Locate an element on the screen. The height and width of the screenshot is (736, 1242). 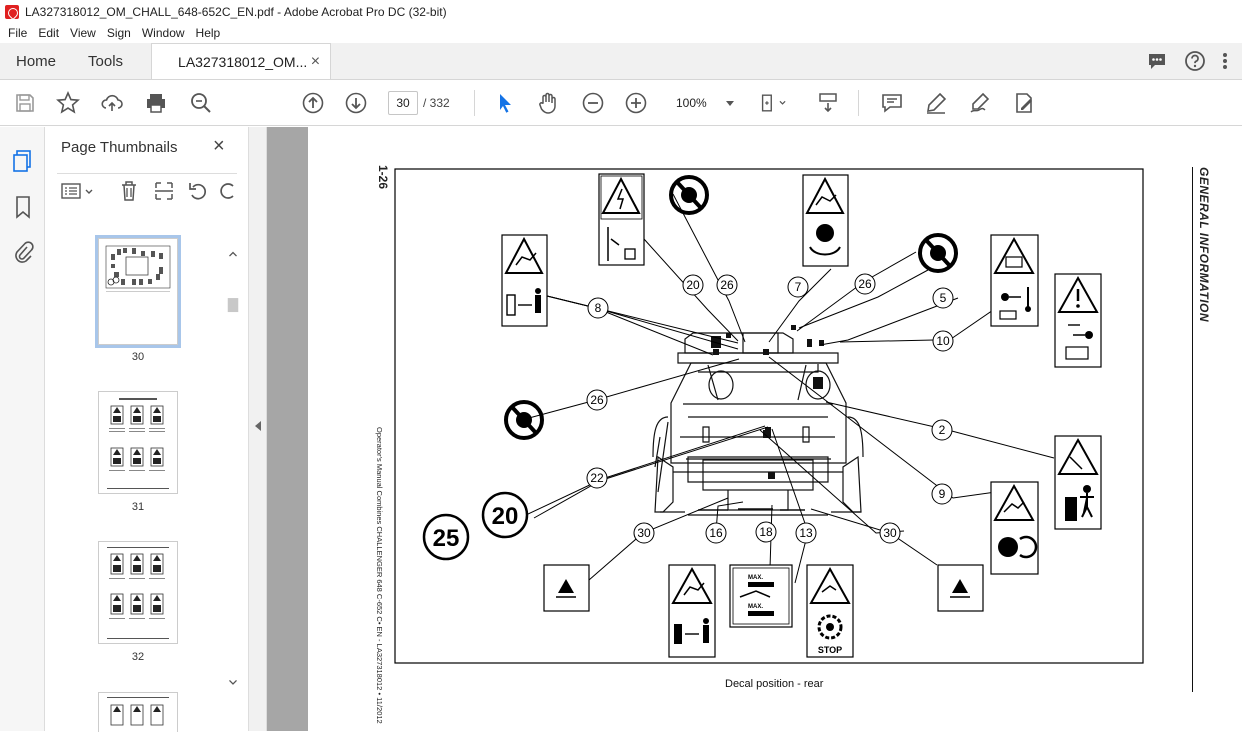
hand-icon is located at coordinates (547, 103).